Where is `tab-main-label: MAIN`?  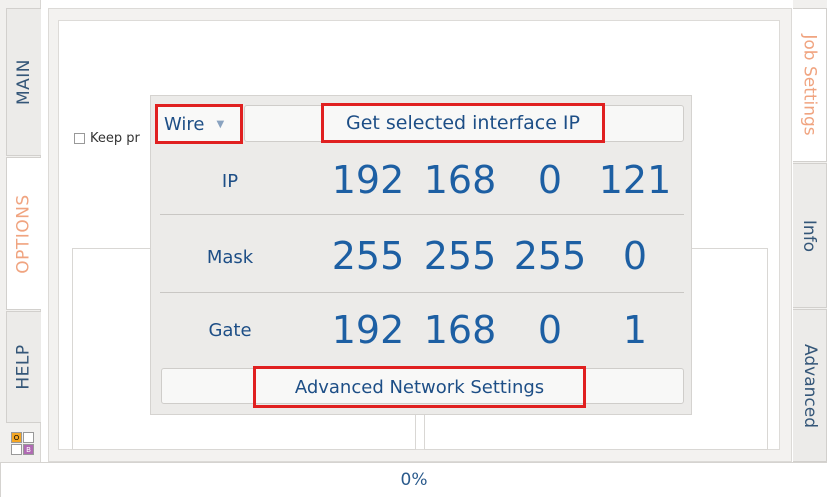
tab-main-label: MAIN is located at coordinates (24, 82).